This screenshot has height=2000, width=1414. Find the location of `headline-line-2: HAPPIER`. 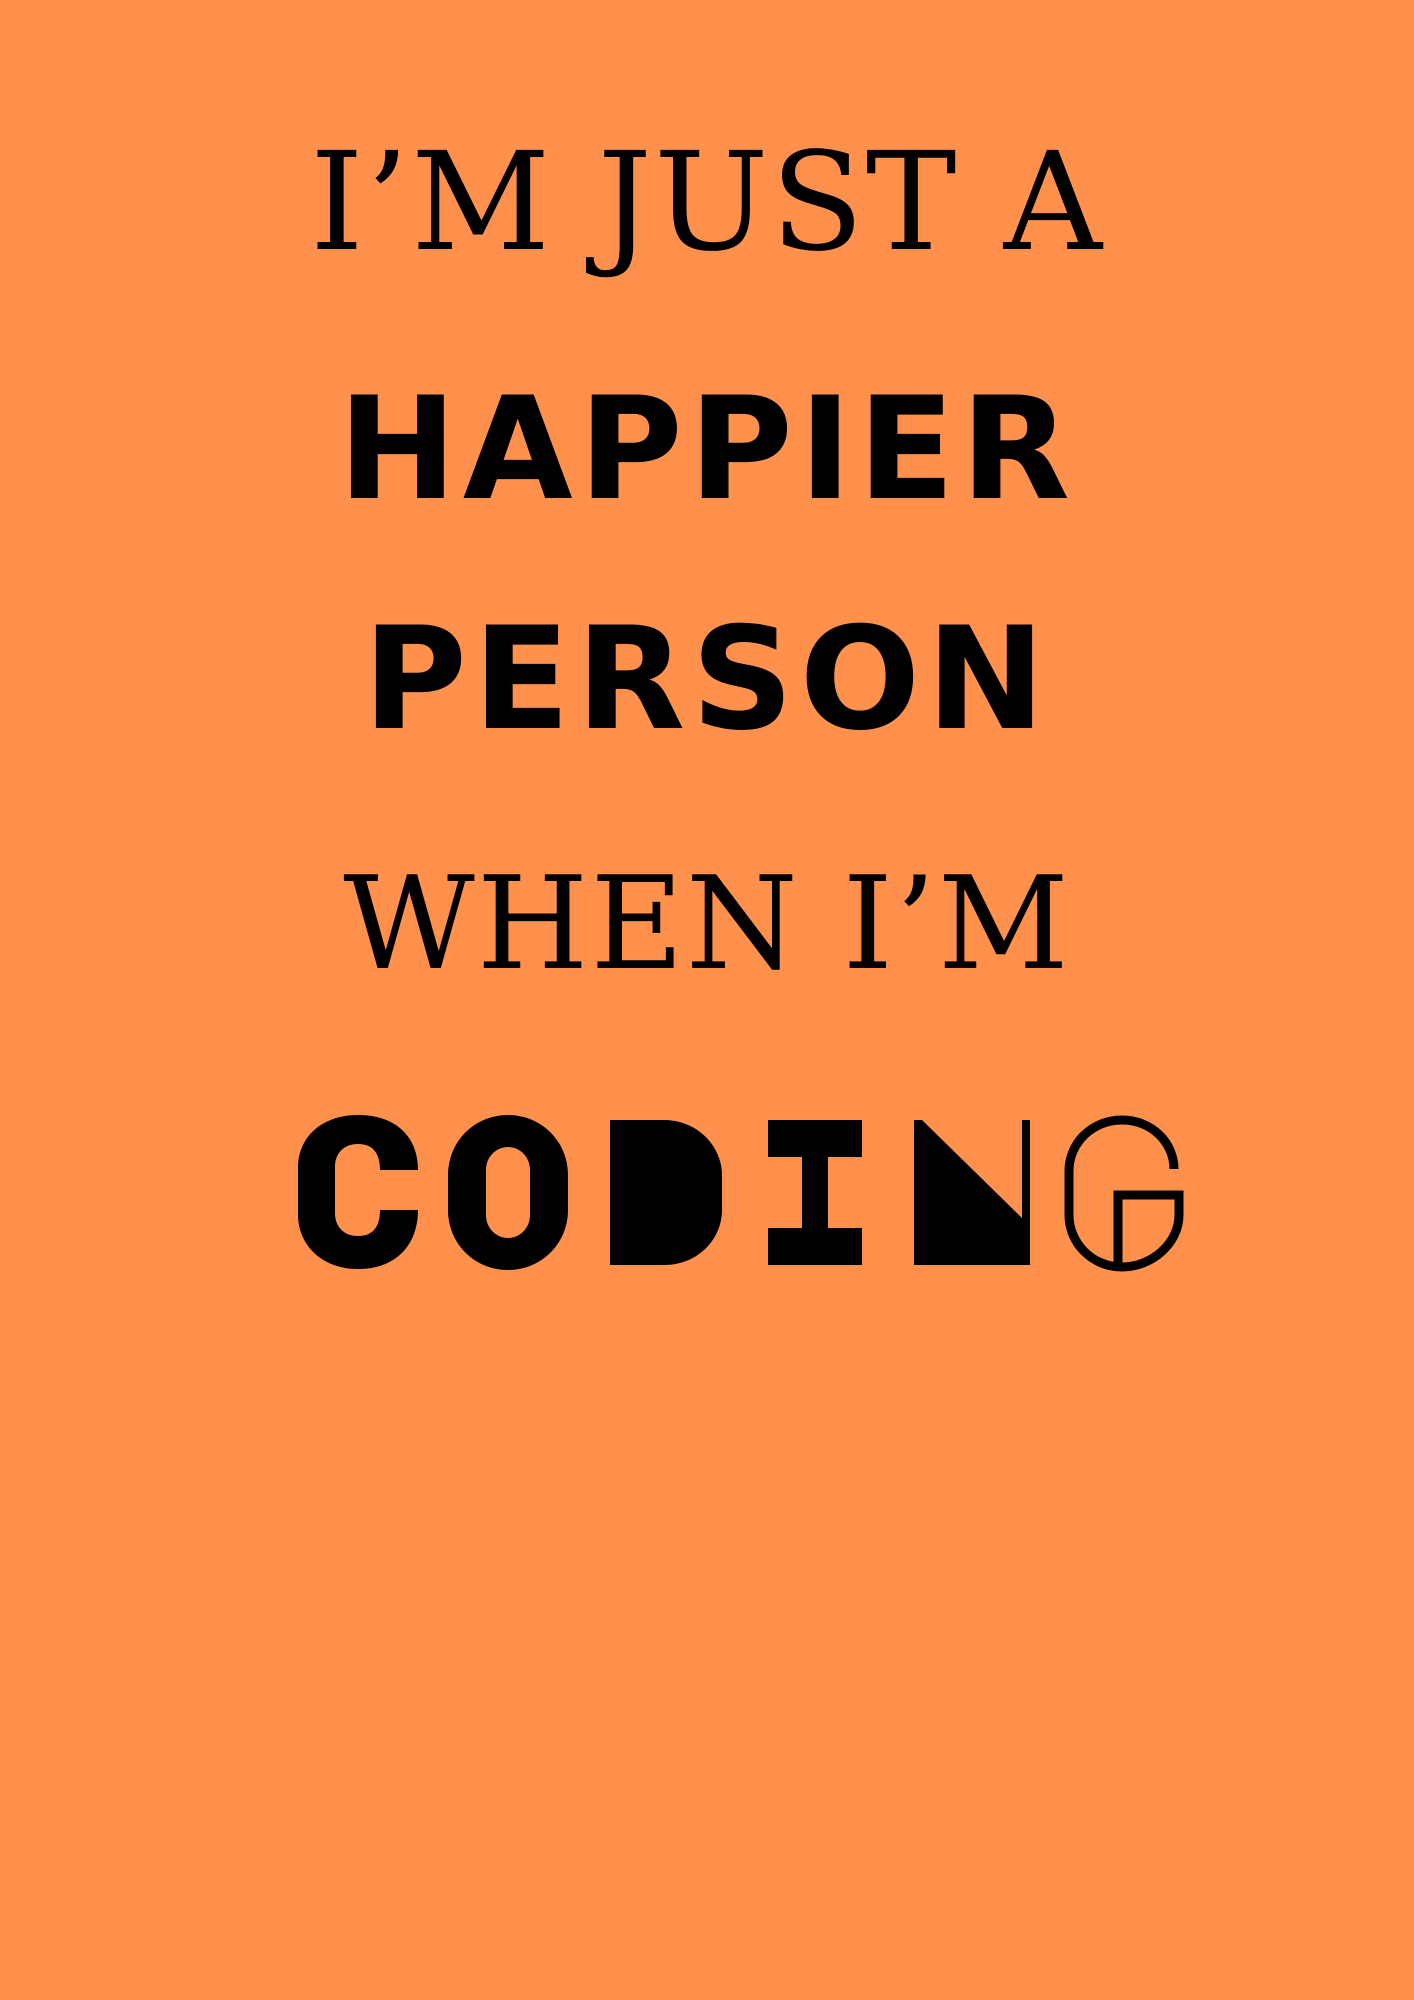

headline-line-2: HAPPIER is located at coordinates (707, 449).